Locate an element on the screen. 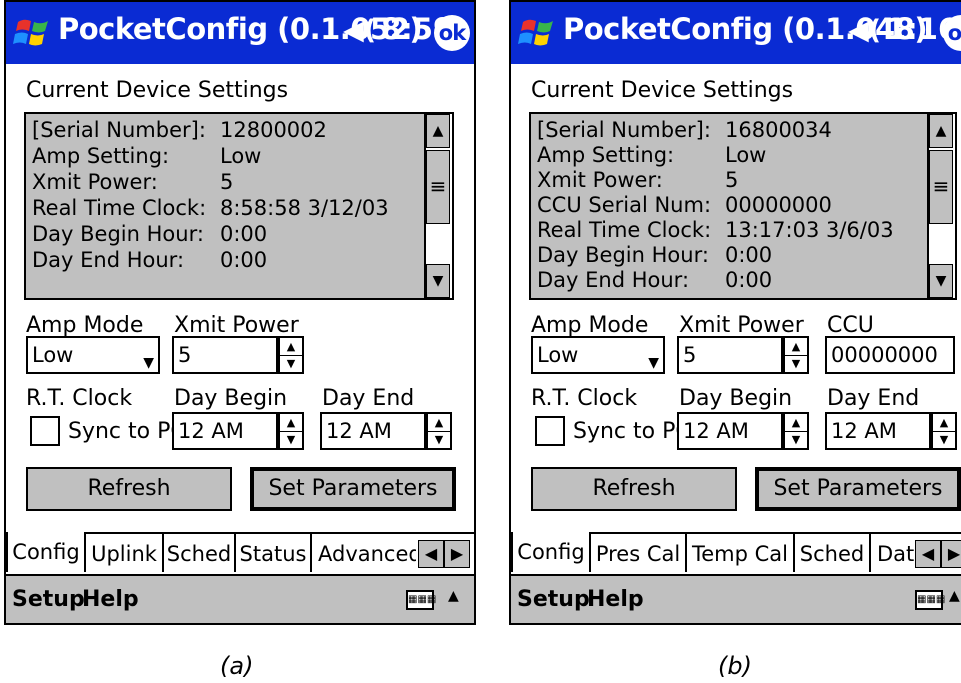 The image size is (961, 683). tab-strip: Config Pres Cal Temp Cal Sched Data ◀ ▶ is located at coordinates (736, 553).